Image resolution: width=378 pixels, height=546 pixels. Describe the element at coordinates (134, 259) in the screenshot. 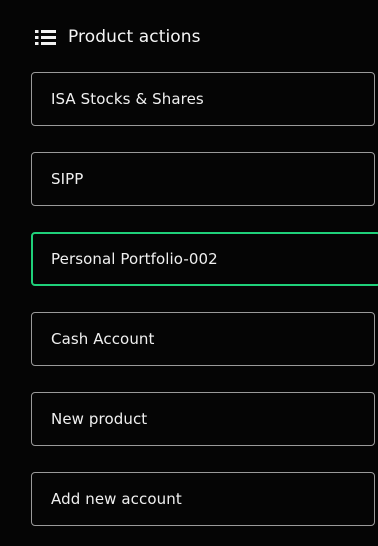

I see `product-item-label: Personal Portfolio-002` at that location.